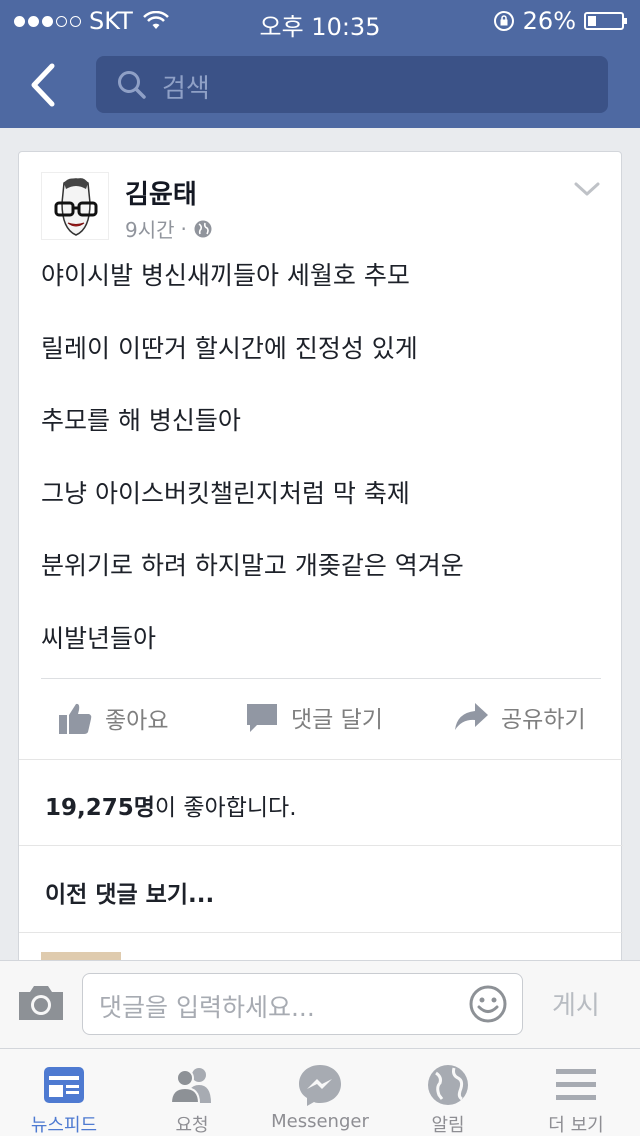 This screenshot has height=1136, width=640. I want to click on battery-icon, so click(605, 21).